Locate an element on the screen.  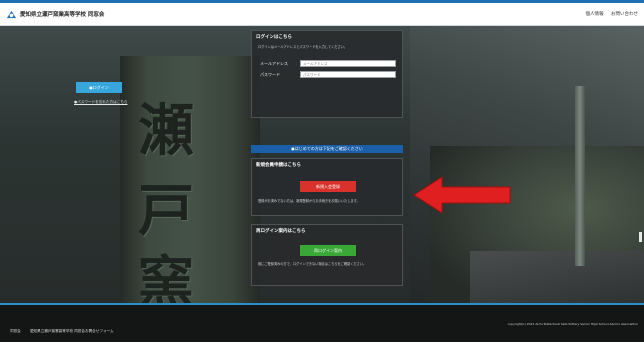
password-label: パスワード is located at coordinates (270, 74).